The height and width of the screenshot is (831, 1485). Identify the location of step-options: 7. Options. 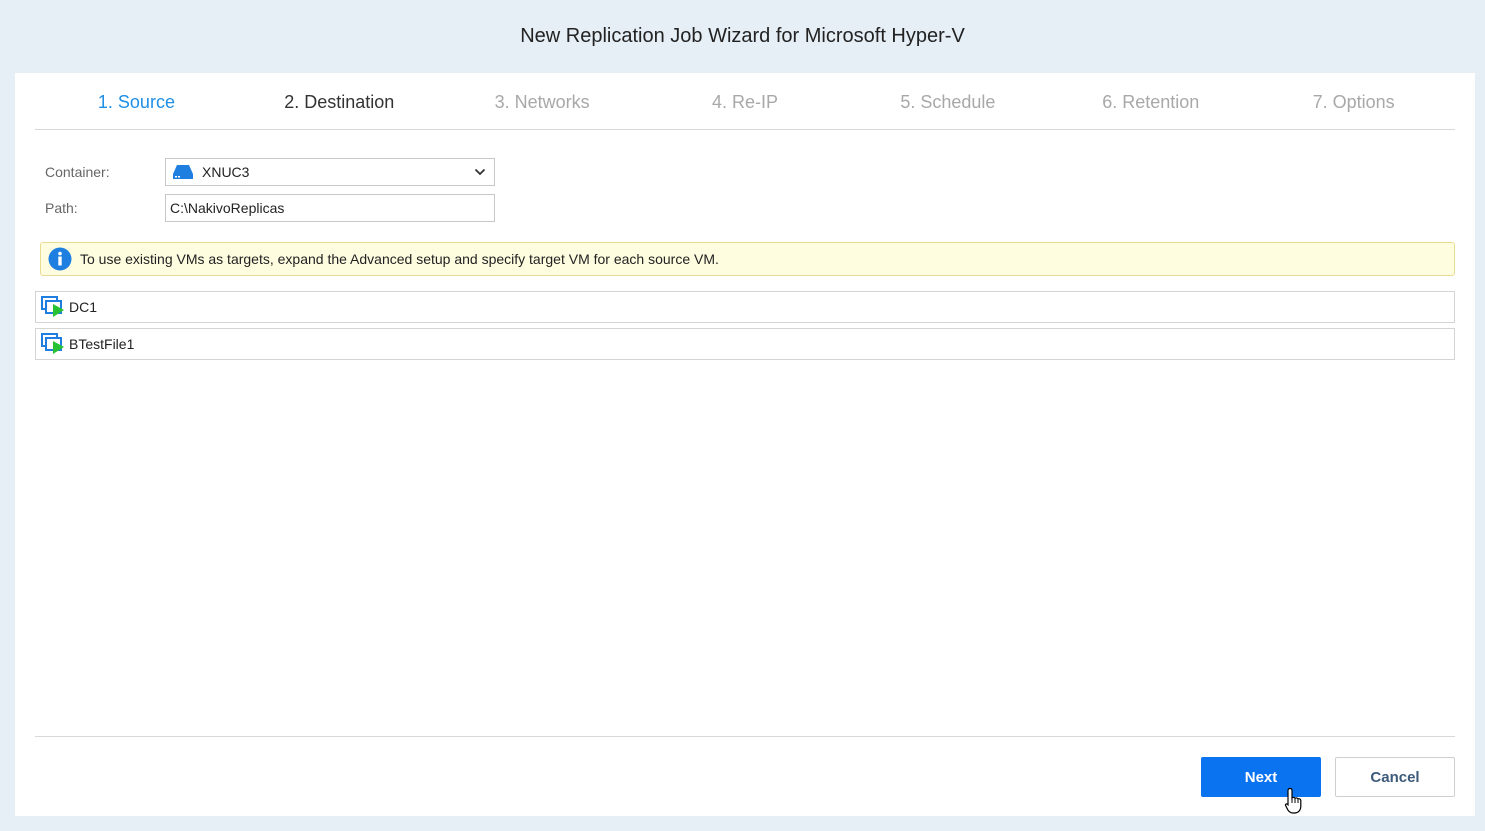
(1353, 101).